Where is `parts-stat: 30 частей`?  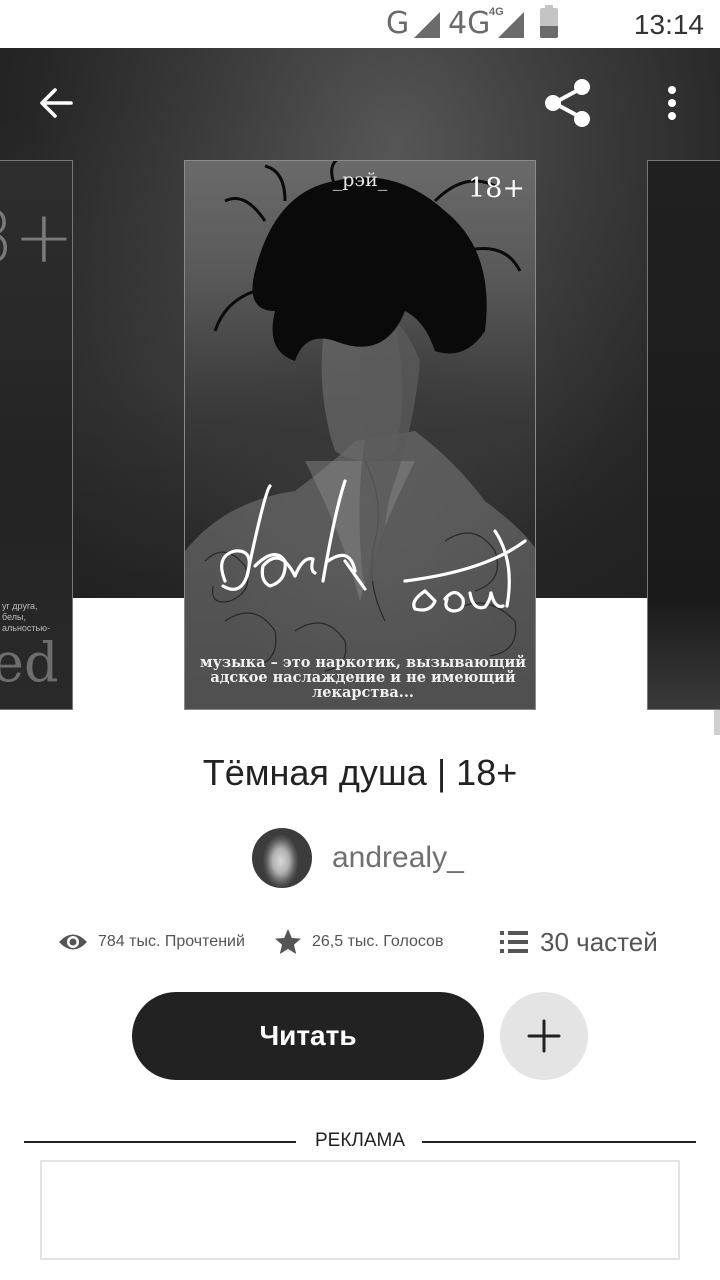 parts-stat: 30 частей is located at coordinates (579, 942).